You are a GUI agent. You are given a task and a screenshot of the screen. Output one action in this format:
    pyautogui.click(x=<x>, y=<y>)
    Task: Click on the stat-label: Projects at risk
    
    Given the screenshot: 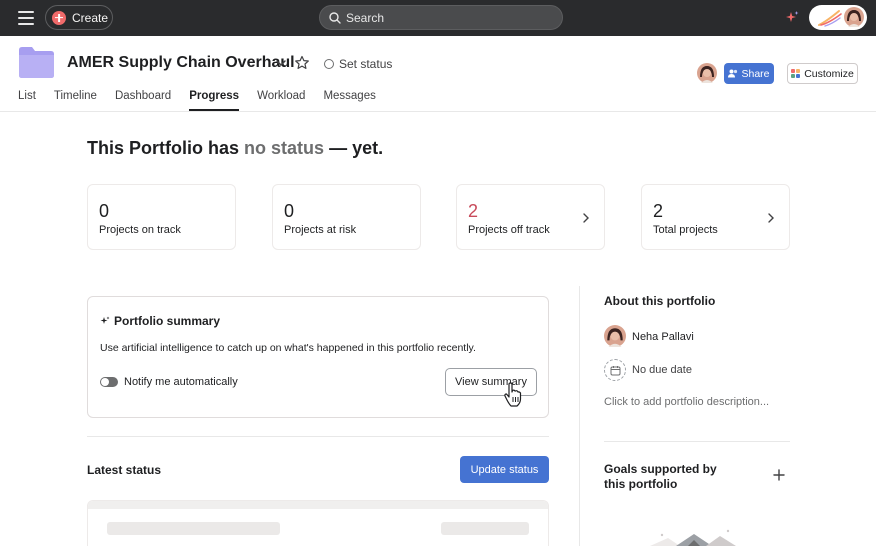 What is the action you would take?
    pyautogui.click(x=320, y=230)
    